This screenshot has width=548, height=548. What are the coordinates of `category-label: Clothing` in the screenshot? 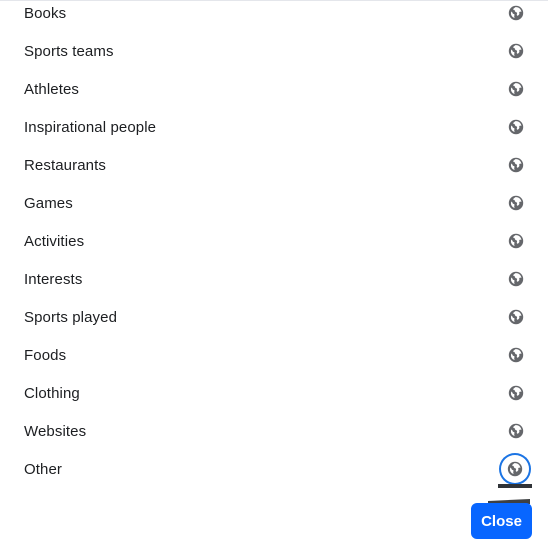 It's located at (52, 393).